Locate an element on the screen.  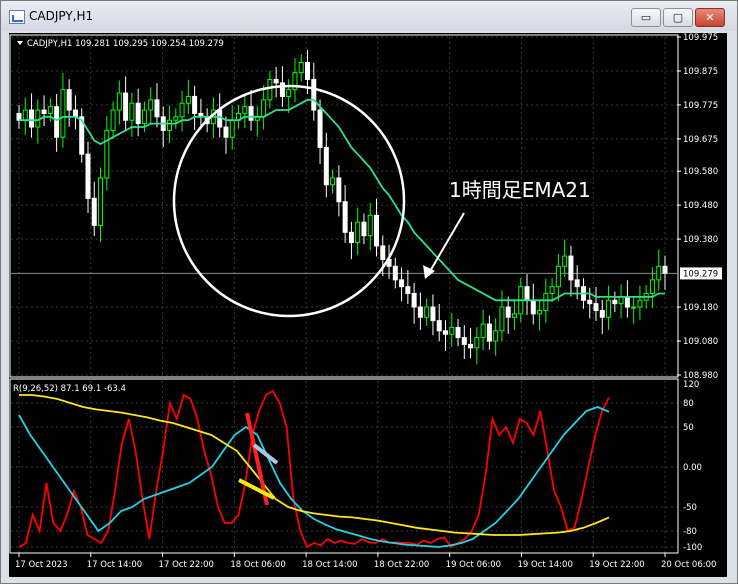
price-axis-label: 109.975 is located at coordinates (700, 38).